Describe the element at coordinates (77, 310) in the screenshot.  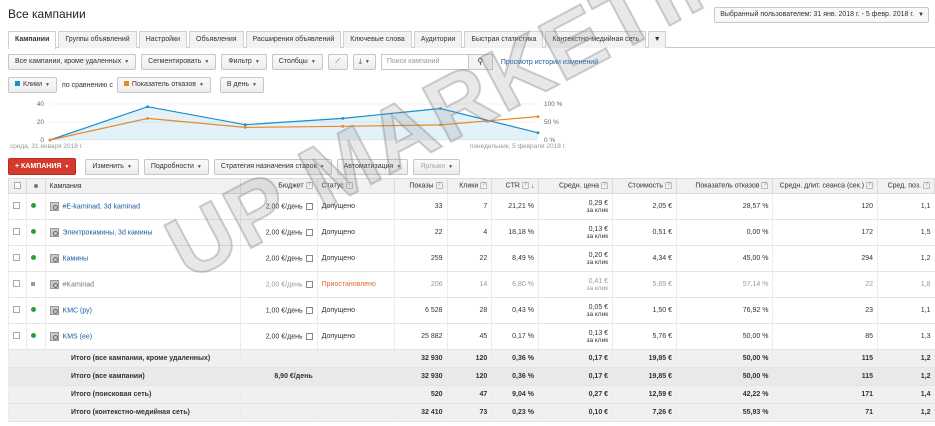
I see `campaign-name-link: KMC (ру)` at that location.